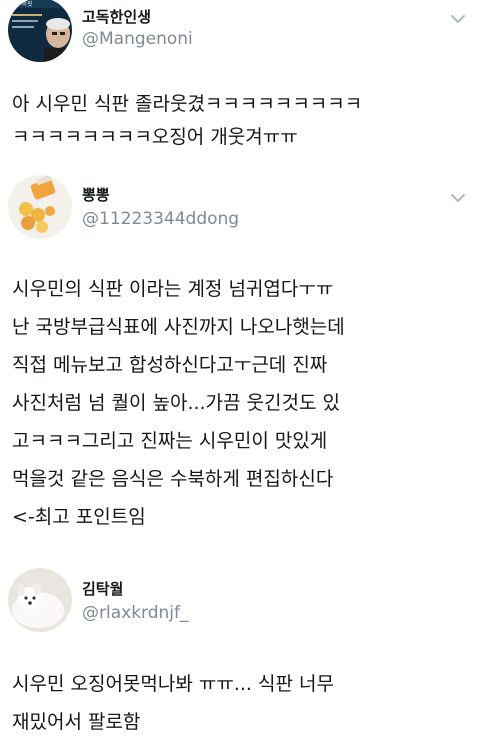 This screenshot has width=480, height=746. I want to click on avatar-warren-buffett-book: 전 버핏, so click(40, 31).